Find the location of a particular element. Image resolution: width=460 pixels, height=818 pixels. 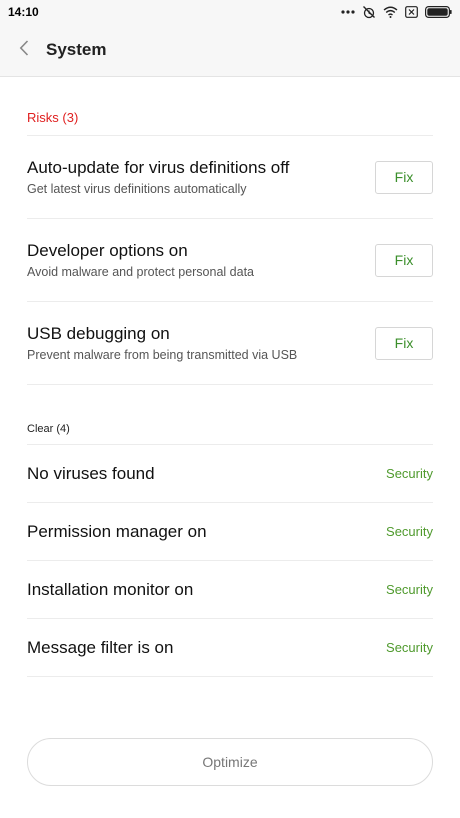

fix-button-auto-update: Fix is located at coordinates (404, 177).